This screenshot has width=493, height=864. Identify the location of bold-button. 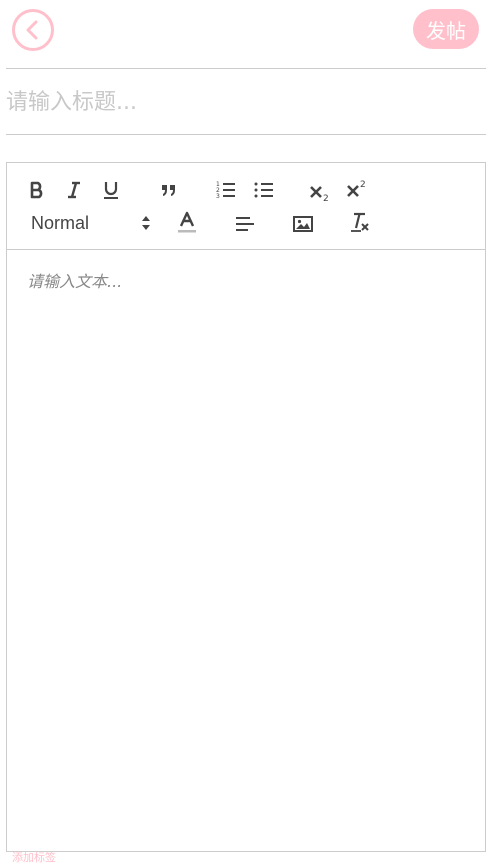
(37, 190).